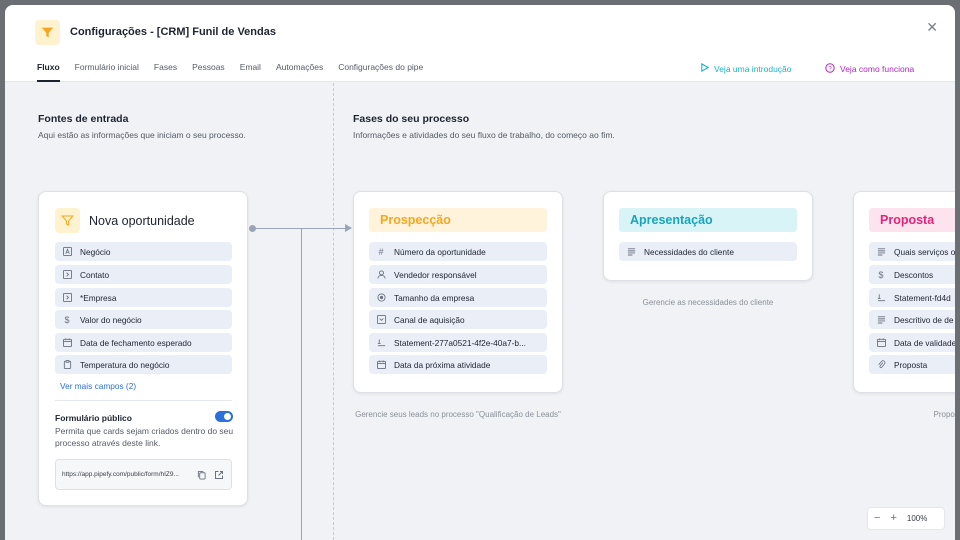 This screenshot has height=540, width=960. I want to click on field-descritivo: Descritivo de de, so click(912, 319).